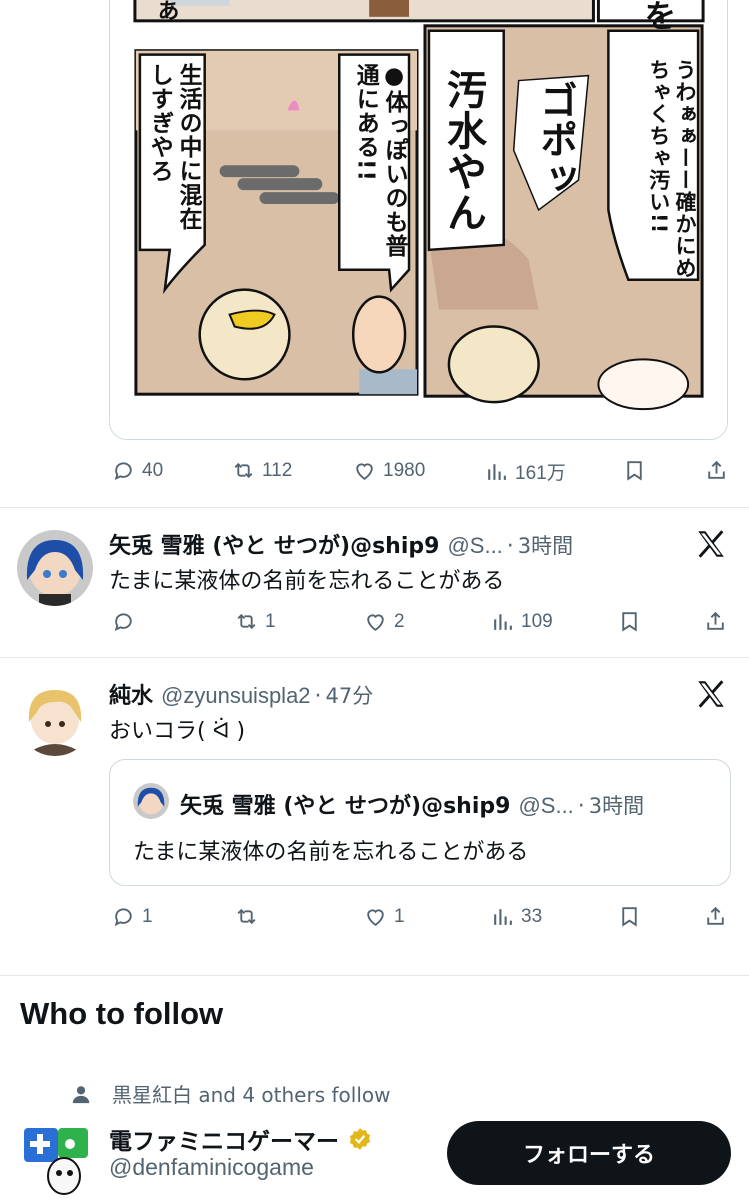 This screenshot has width=749, height=1200. I want to click on tweet-actions: 1 1 33, so click(374, 919).